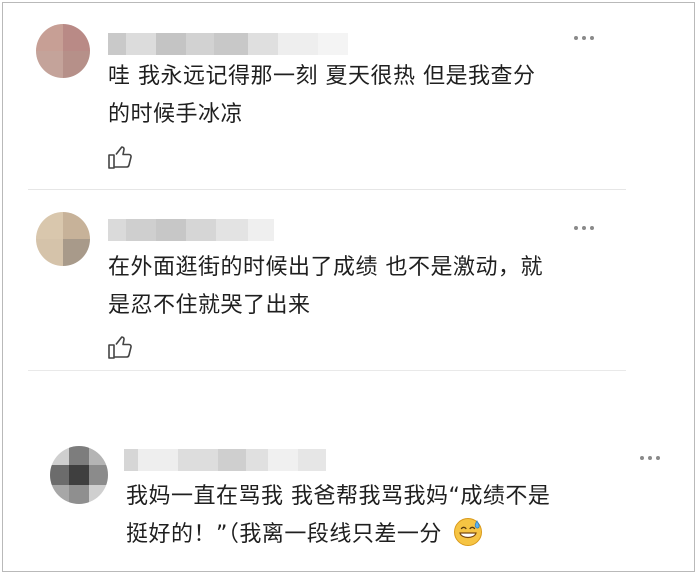 This screenshot has height=576, width=699. I want to click on comment-text: 在外面逛街的时候出了成绩 也不是激动，就 是忍不住就哭了出来, so click(325, 286).